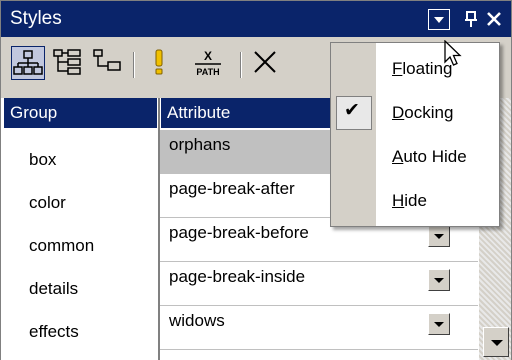 The image size is (512, 360). I want to click on pin-icon, so click(471, 19).